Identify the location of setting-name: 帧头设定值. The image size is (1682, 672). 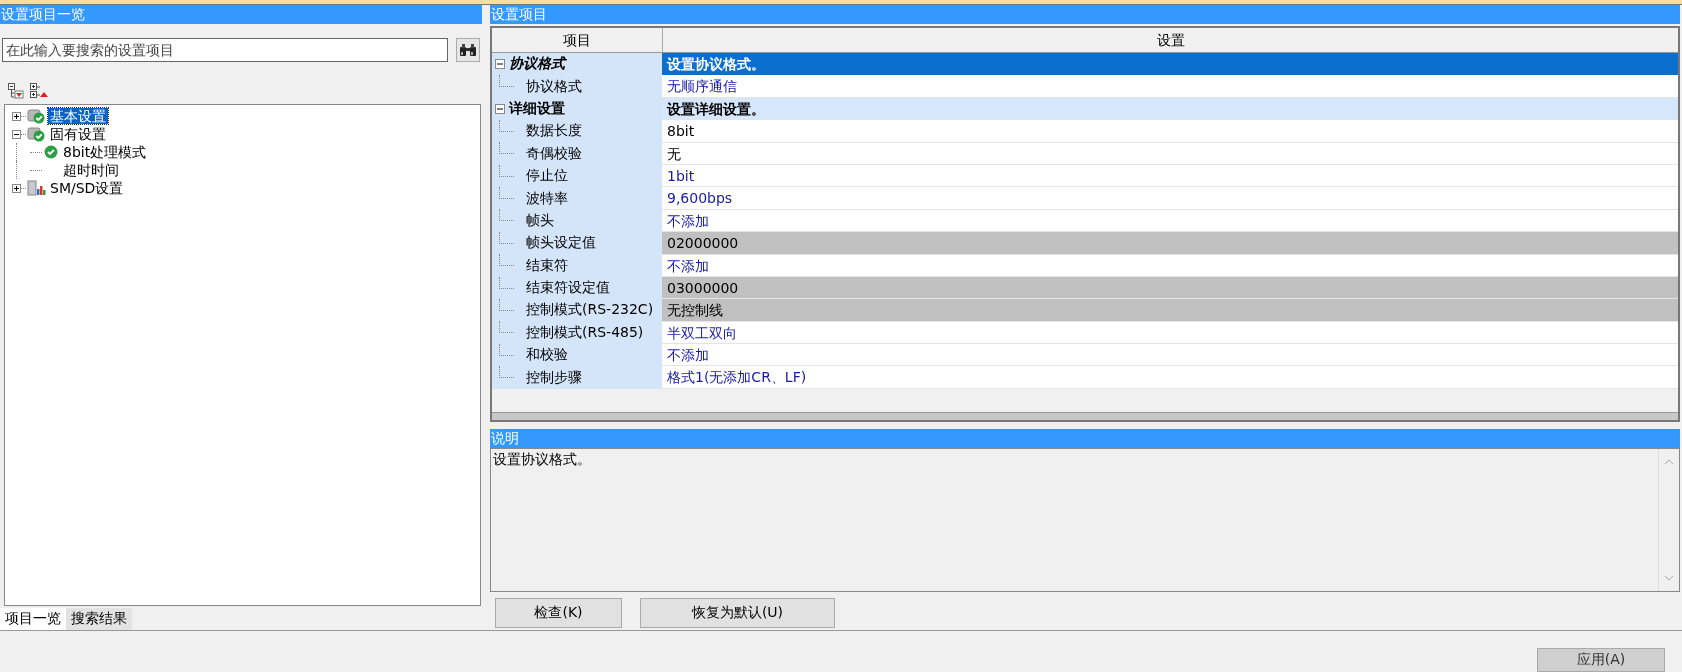
(561, 243).